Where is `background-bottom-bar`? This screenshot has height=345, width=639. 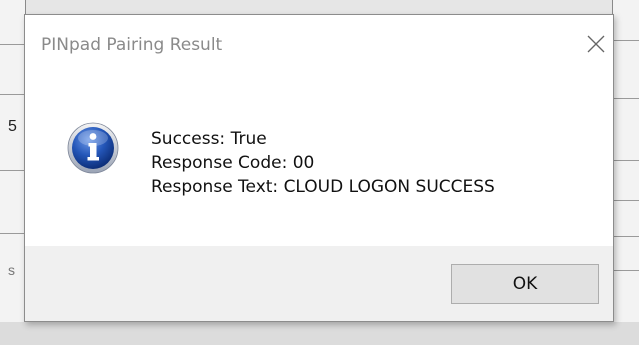
background-bottom-bar is located at coordinates (319, 333).